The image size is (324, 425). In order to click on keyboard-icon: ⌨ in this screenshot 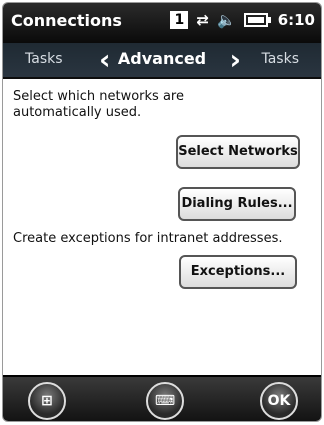, I will do `click(165, 401)`.